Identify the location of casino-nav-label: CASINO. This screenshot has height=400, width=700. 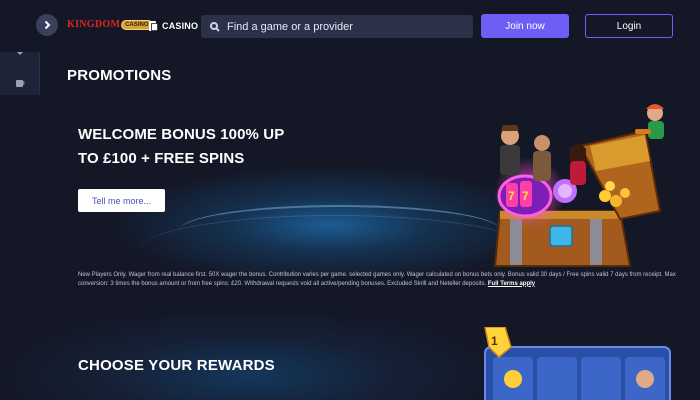
(180, 26).